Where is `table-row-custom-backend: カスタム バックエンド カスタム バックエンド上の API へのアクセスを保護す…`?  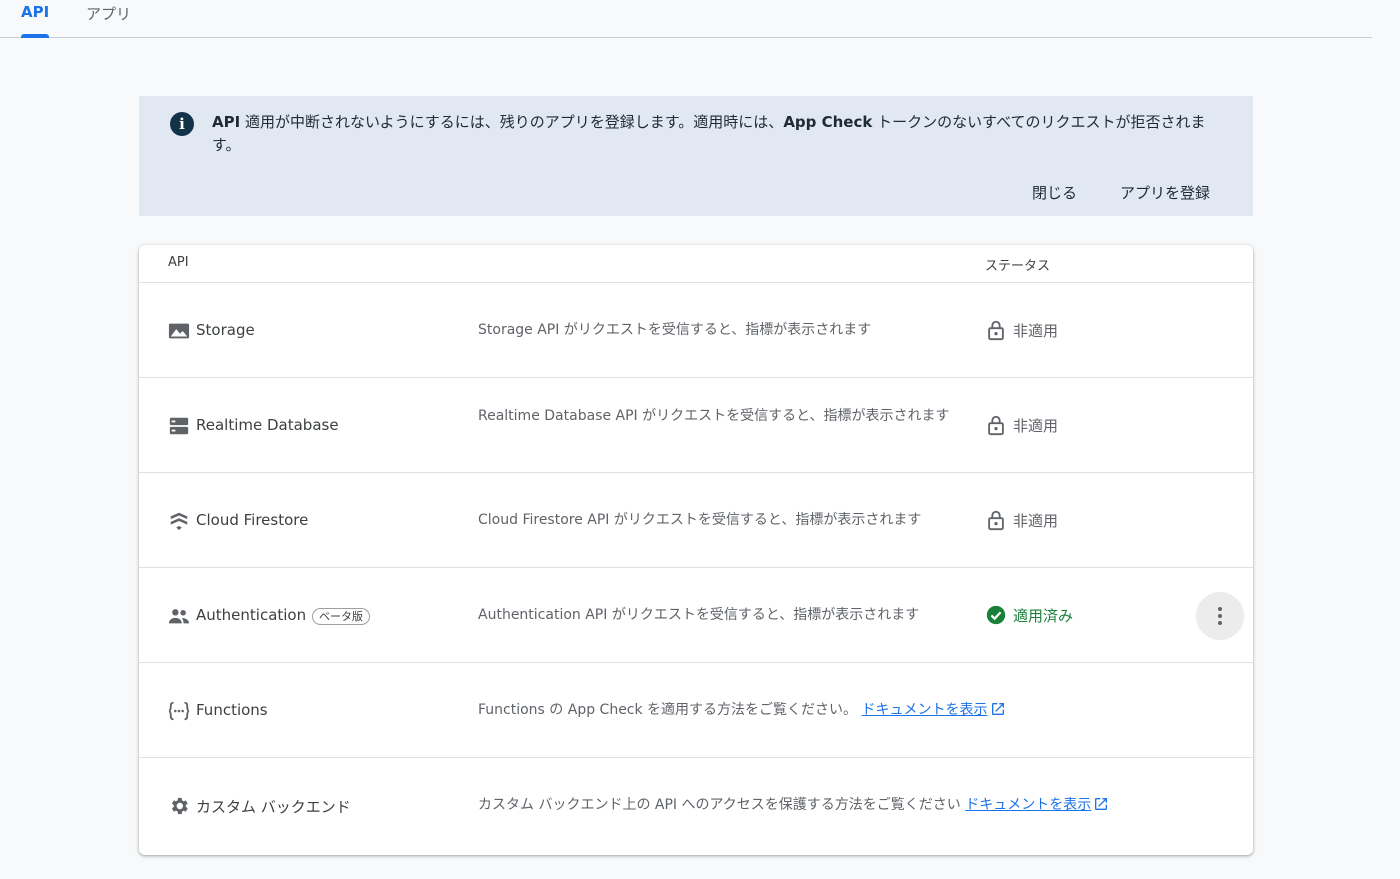 table-row-custom-backend: カスタム バックエンド カスタム バックエンド上の API へのアクセスを保護す… is located at coordinates (696, 805).